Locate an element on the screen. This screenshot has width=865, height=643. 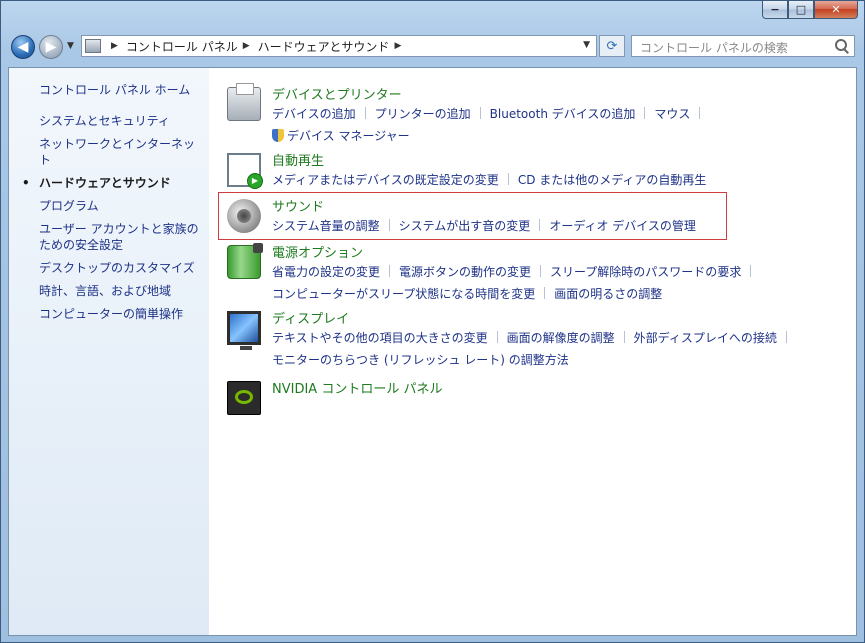
arrow-left-icon: ◀ is located at coordinates (23, 47).